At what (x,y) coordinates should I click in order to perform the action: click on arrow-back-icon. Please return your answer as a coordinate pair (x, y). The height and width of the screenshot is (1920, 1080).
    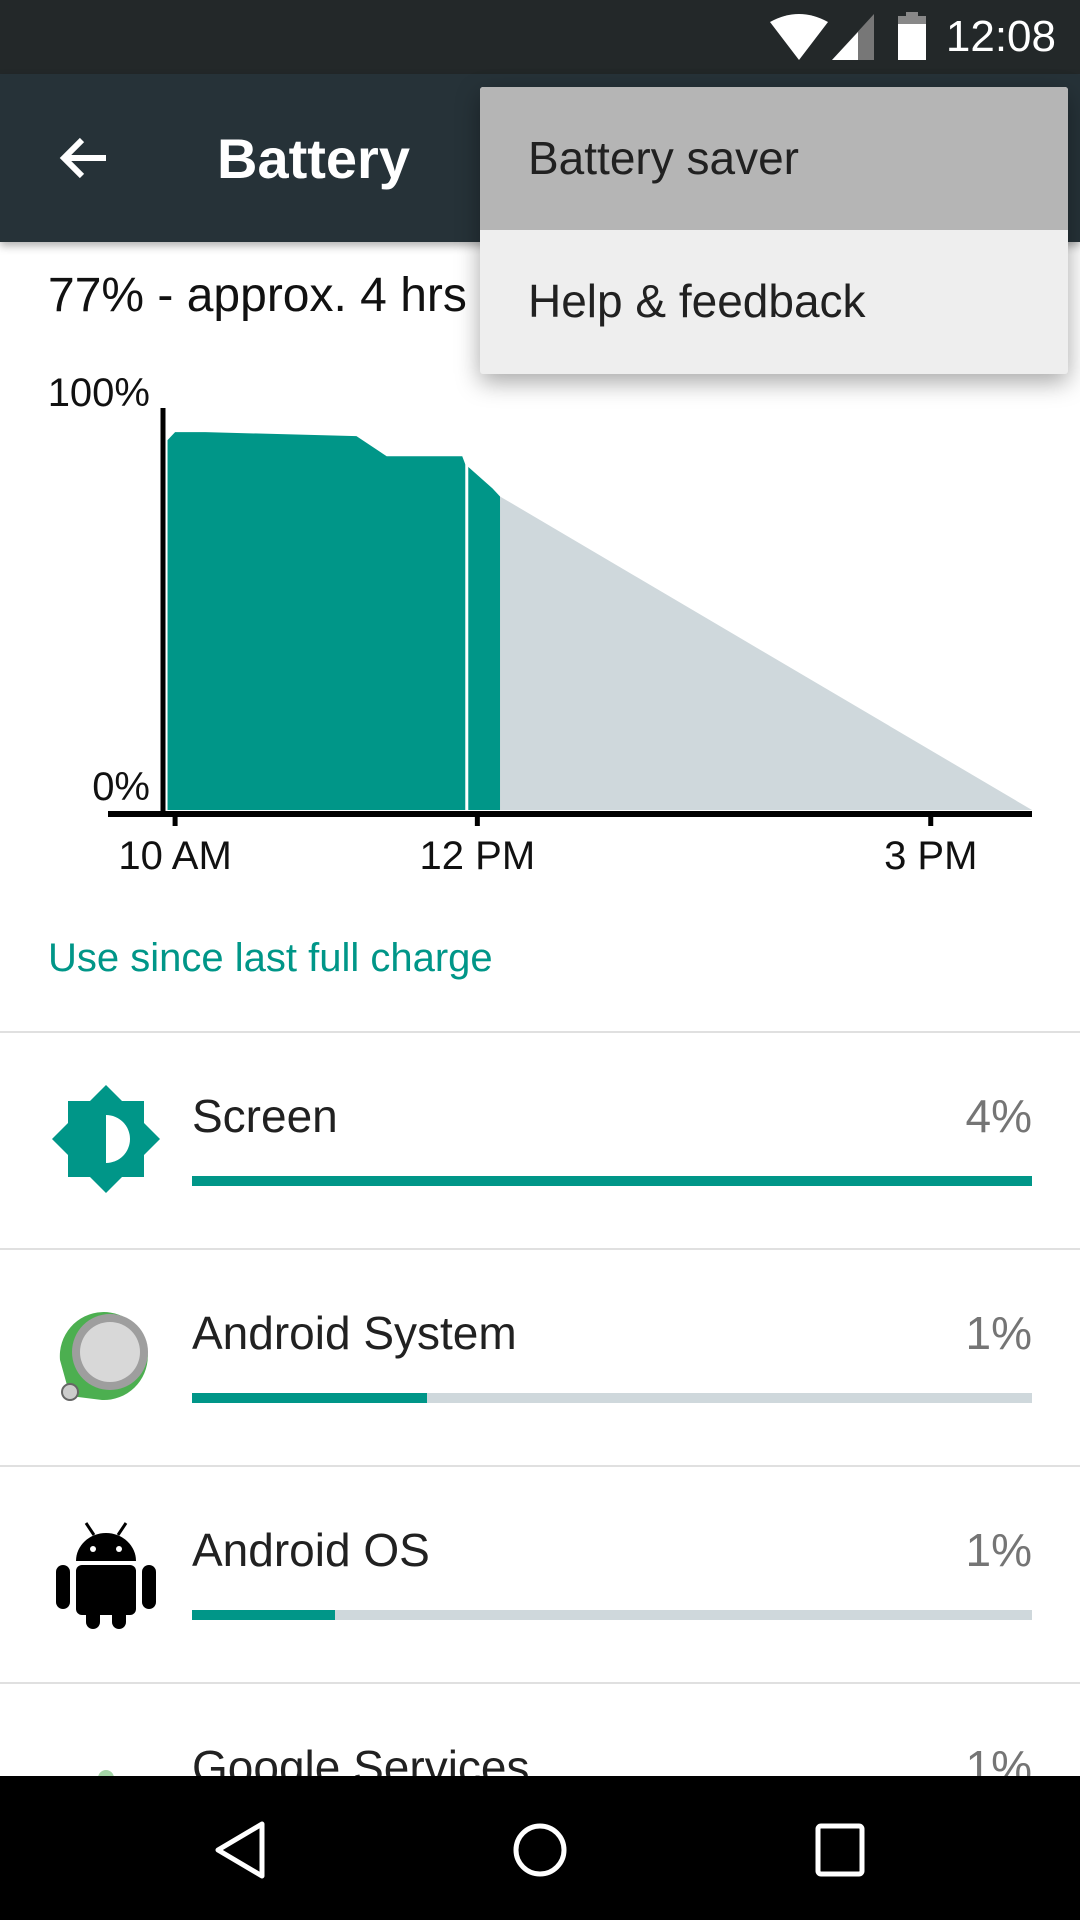
    Looking at the image, I should click on (84, 158).